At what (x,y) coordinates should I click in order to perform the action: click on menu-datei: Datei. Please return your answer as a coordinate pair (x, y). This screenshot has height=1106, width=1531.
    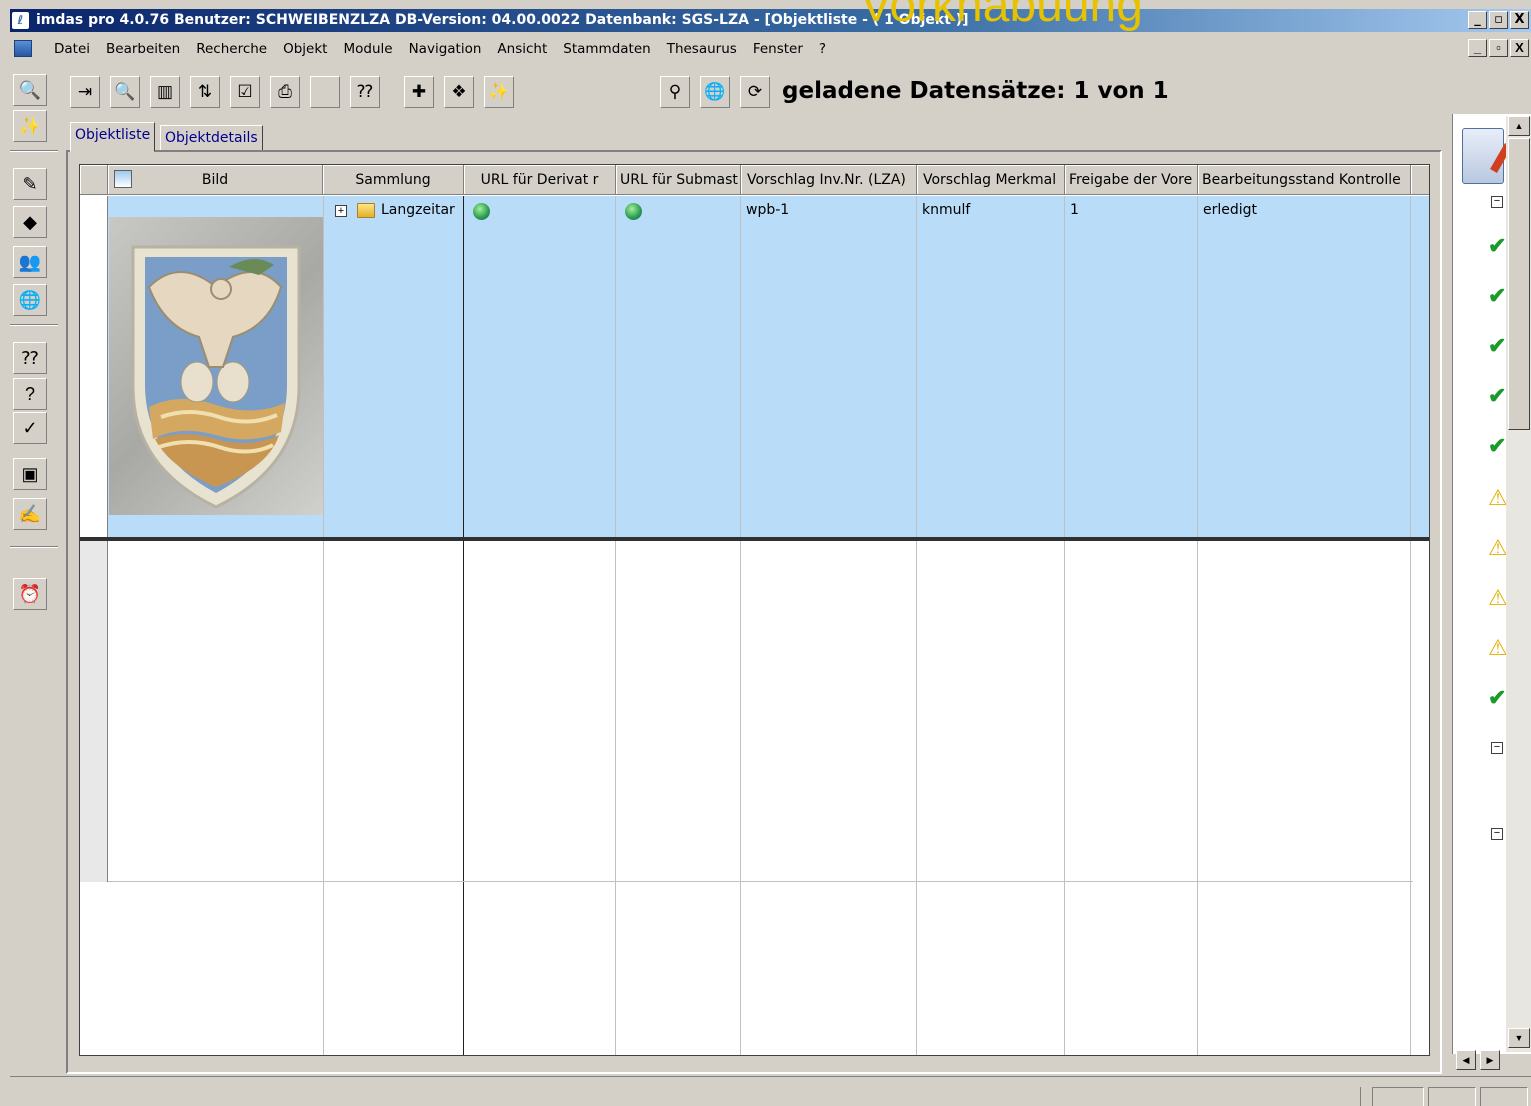
    Looking at the image, I should click on (72, 49).